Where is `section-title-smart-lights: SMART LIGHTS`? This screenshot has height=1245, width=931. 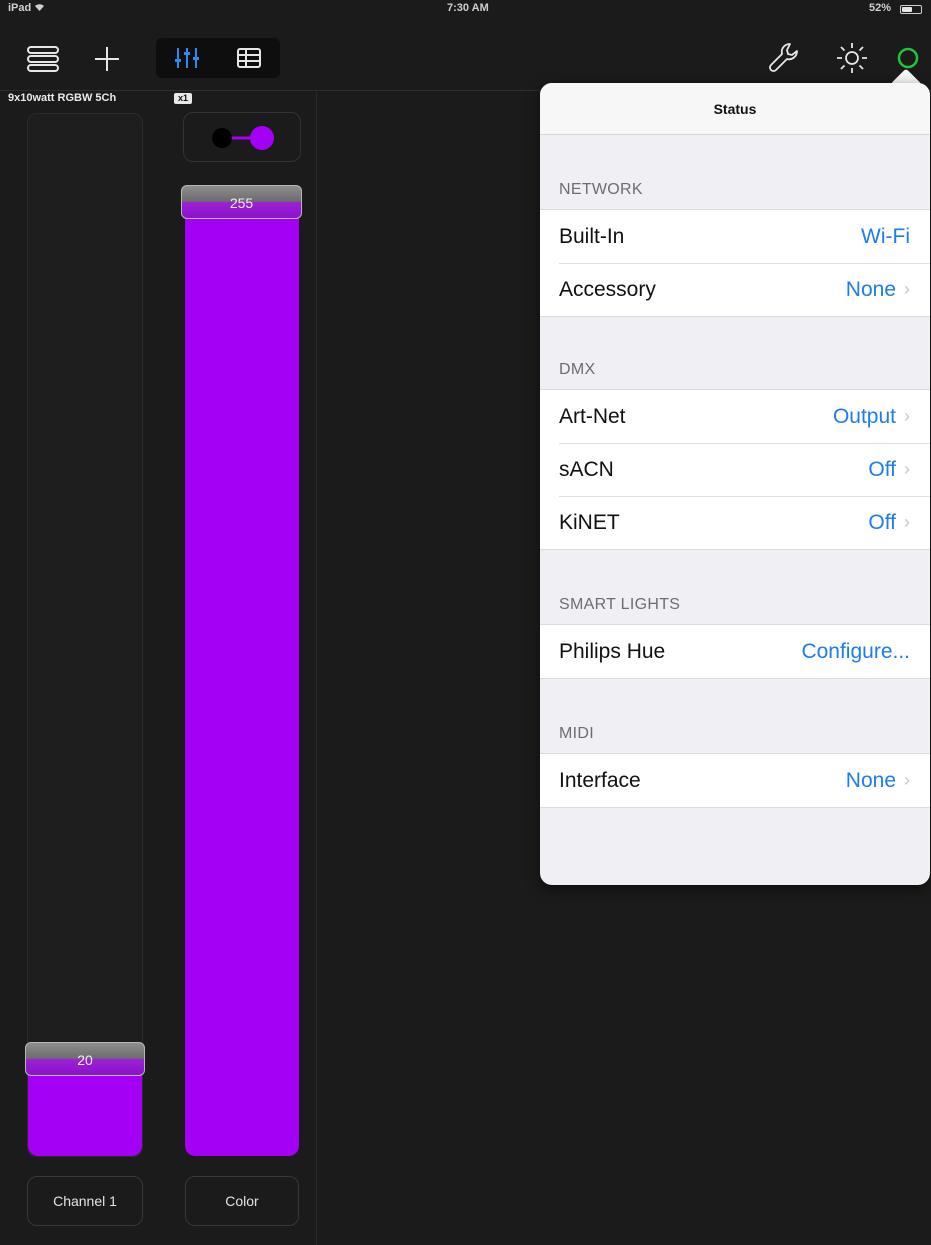
section-title-smart-lights: SMART LIGHTS is located at coordinates (620, 604).